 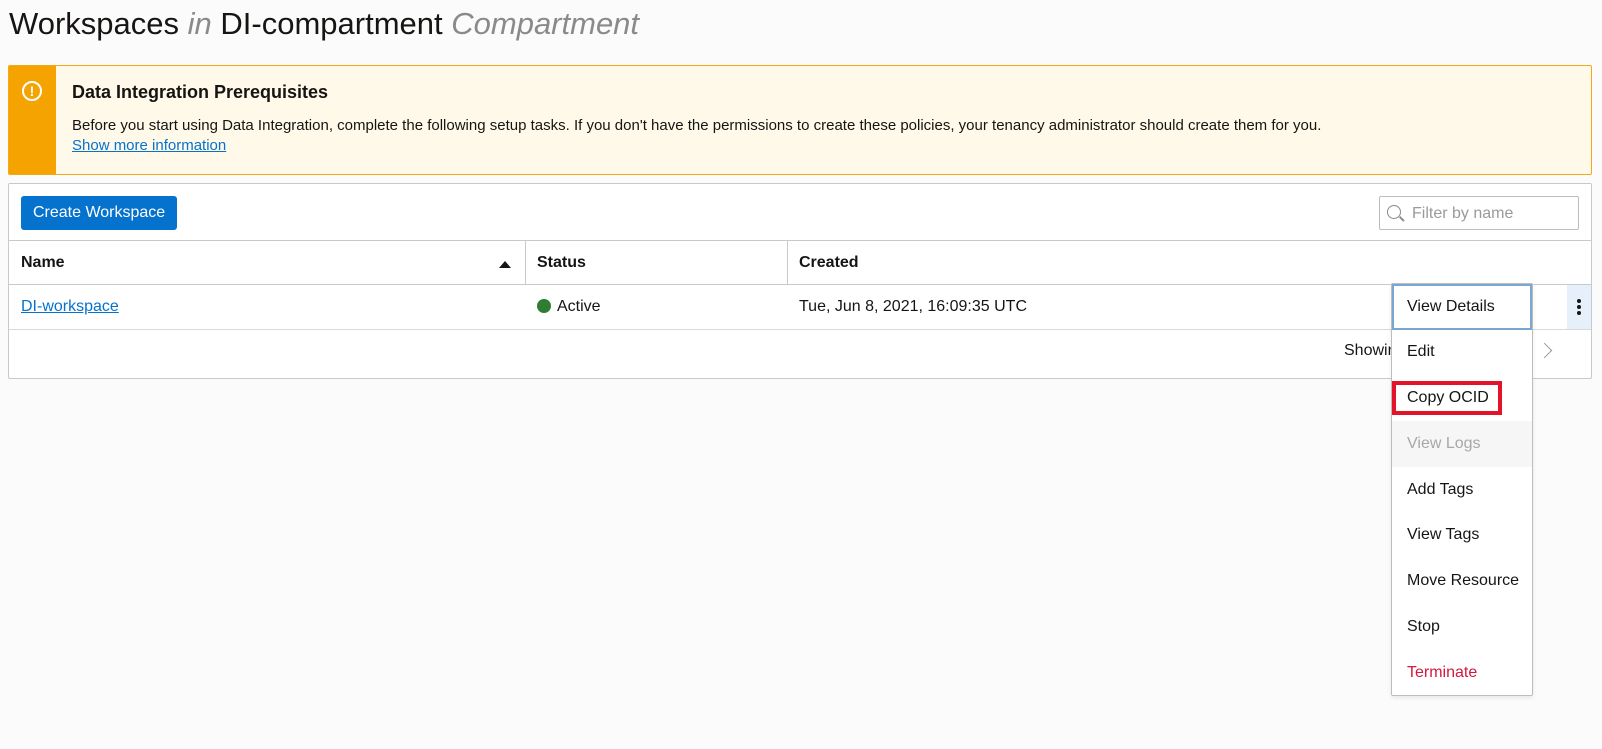 What do you see at coordinates (70, 306) in the screenshot?
I see `workspace-name-link: DI-workspace` at bounding box center [70, 306].